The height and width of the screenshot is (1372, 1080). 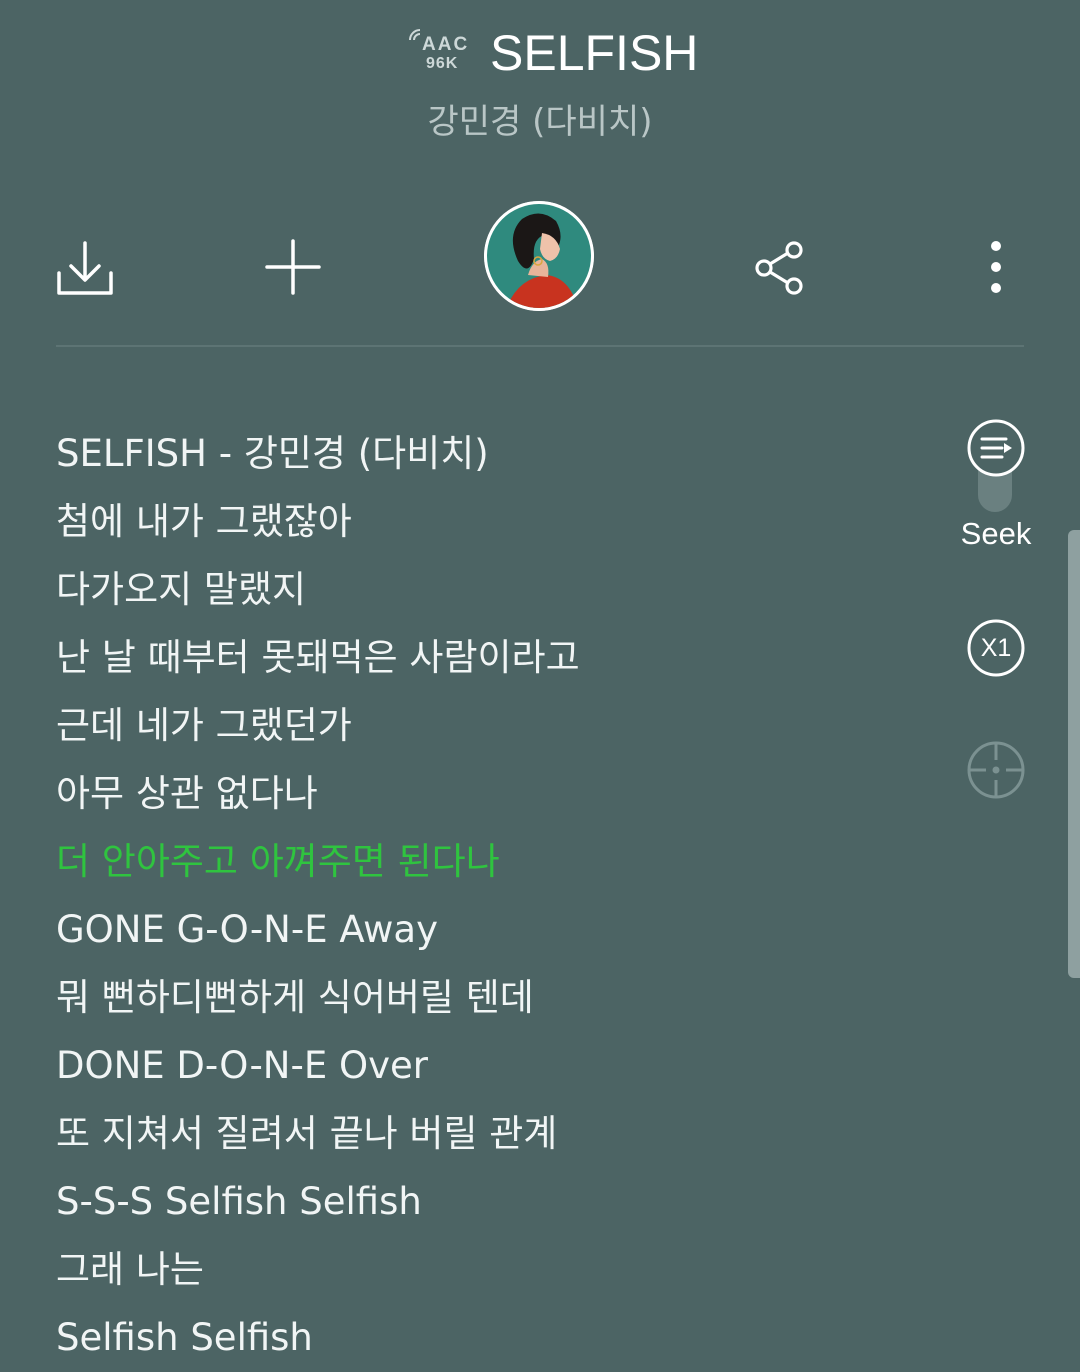 I want to click on playback-speed-button: X1, so click(x=996, y=648).